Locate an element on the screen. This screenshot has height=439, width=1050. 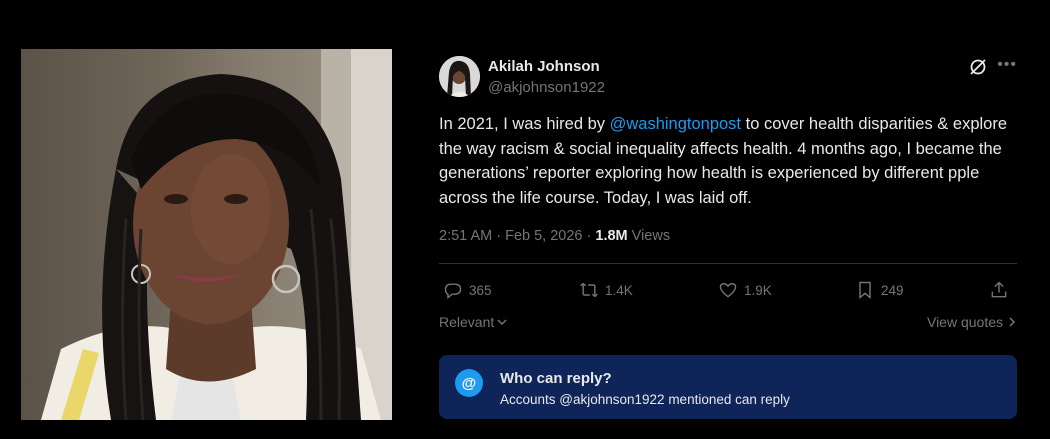
sort-dropdown: Relevant is located at coordinates (473, 322).